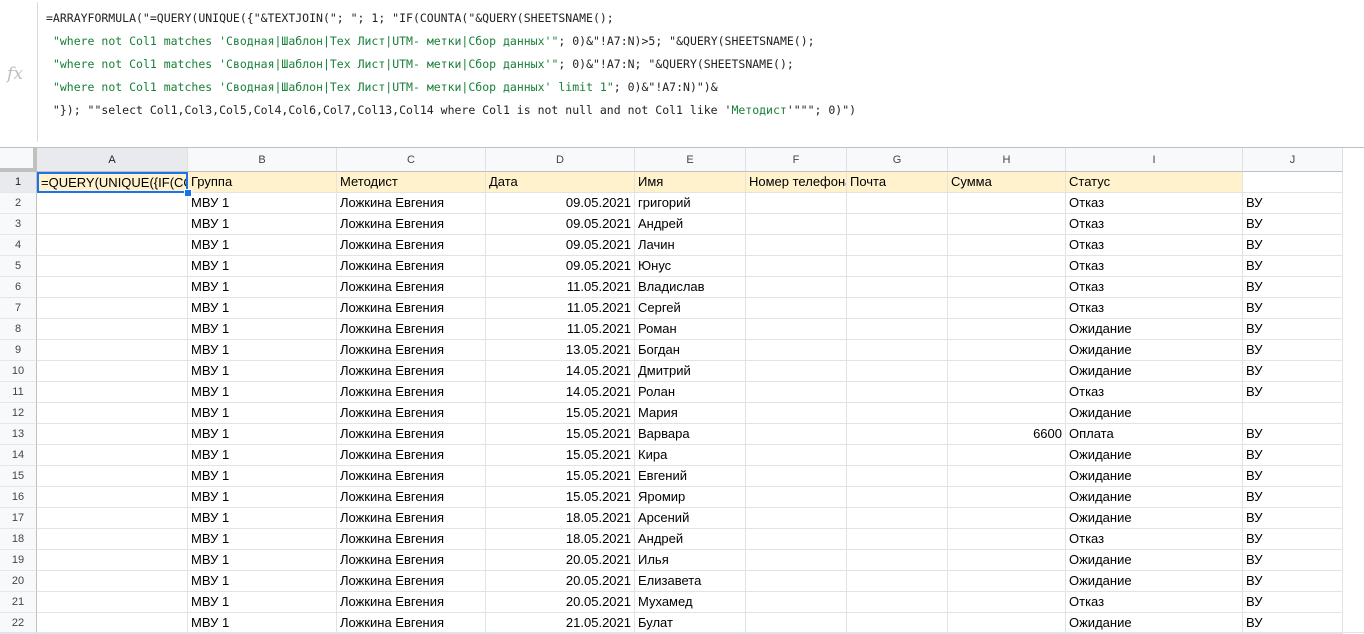 This screenshot has width=1364, height=634. What do you see at coordinates (112, 160) in the screenshot?
I see `column-header-a: A` at bounding box center [112, 160].